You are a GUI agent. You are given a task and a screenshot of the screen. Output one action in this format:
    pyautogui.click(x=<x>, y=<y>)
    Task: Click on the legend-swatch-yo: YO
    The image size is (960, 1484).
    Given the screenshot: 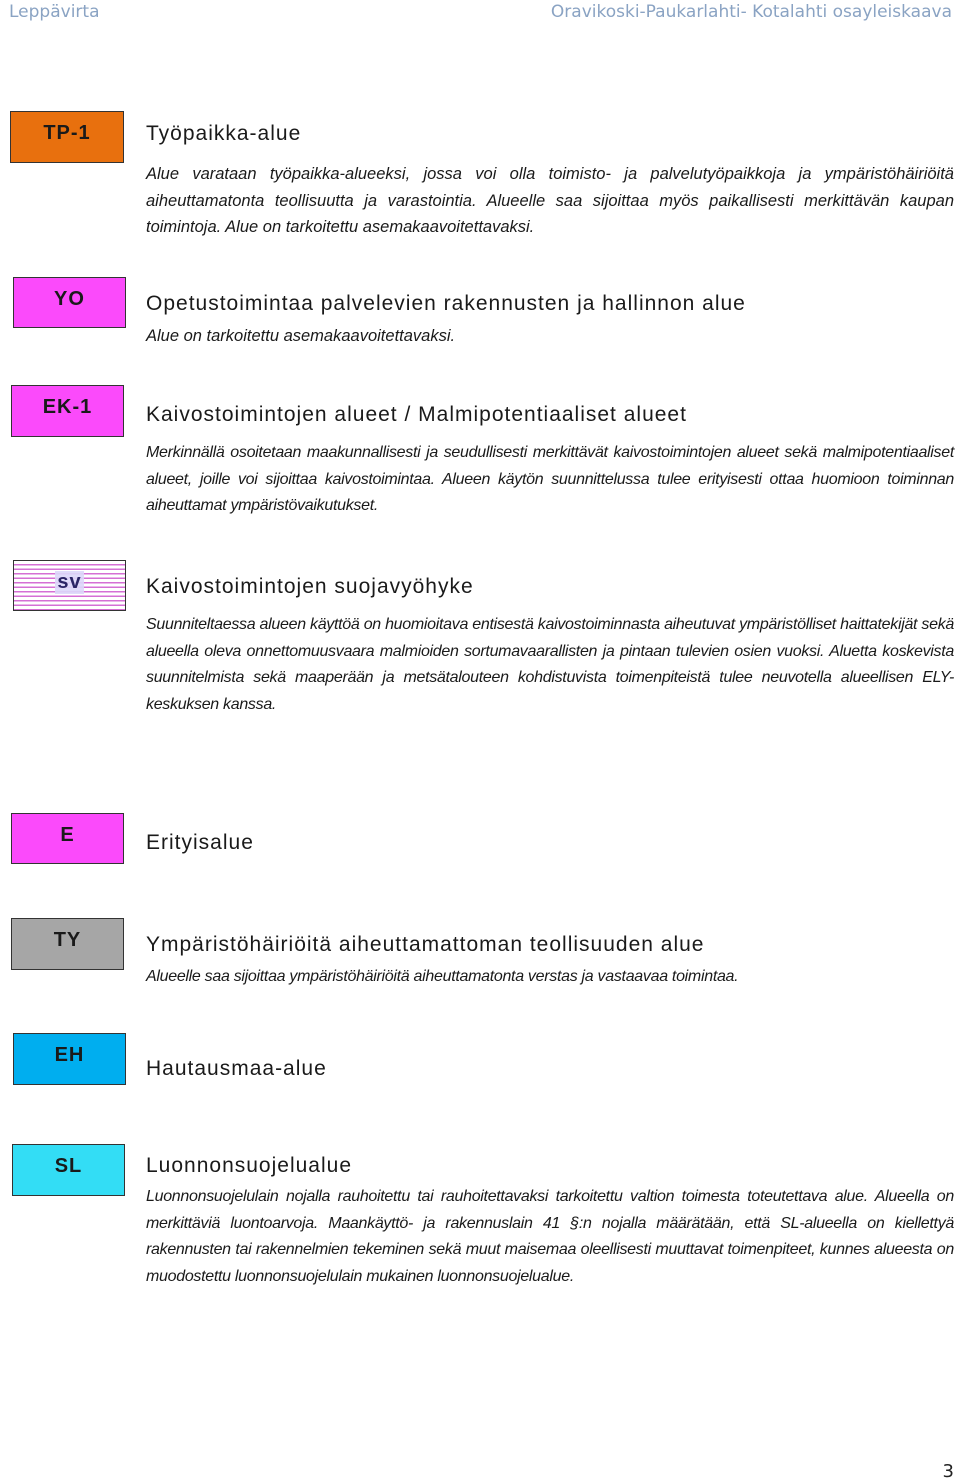 What is the action you would take?
    pyautogui.click(x=69, y=302)
    